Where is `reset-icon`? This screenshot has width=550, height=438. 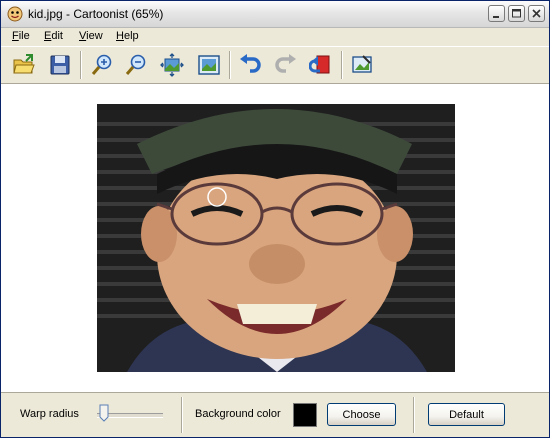
reset-icon is located at coordinates (319, 64).